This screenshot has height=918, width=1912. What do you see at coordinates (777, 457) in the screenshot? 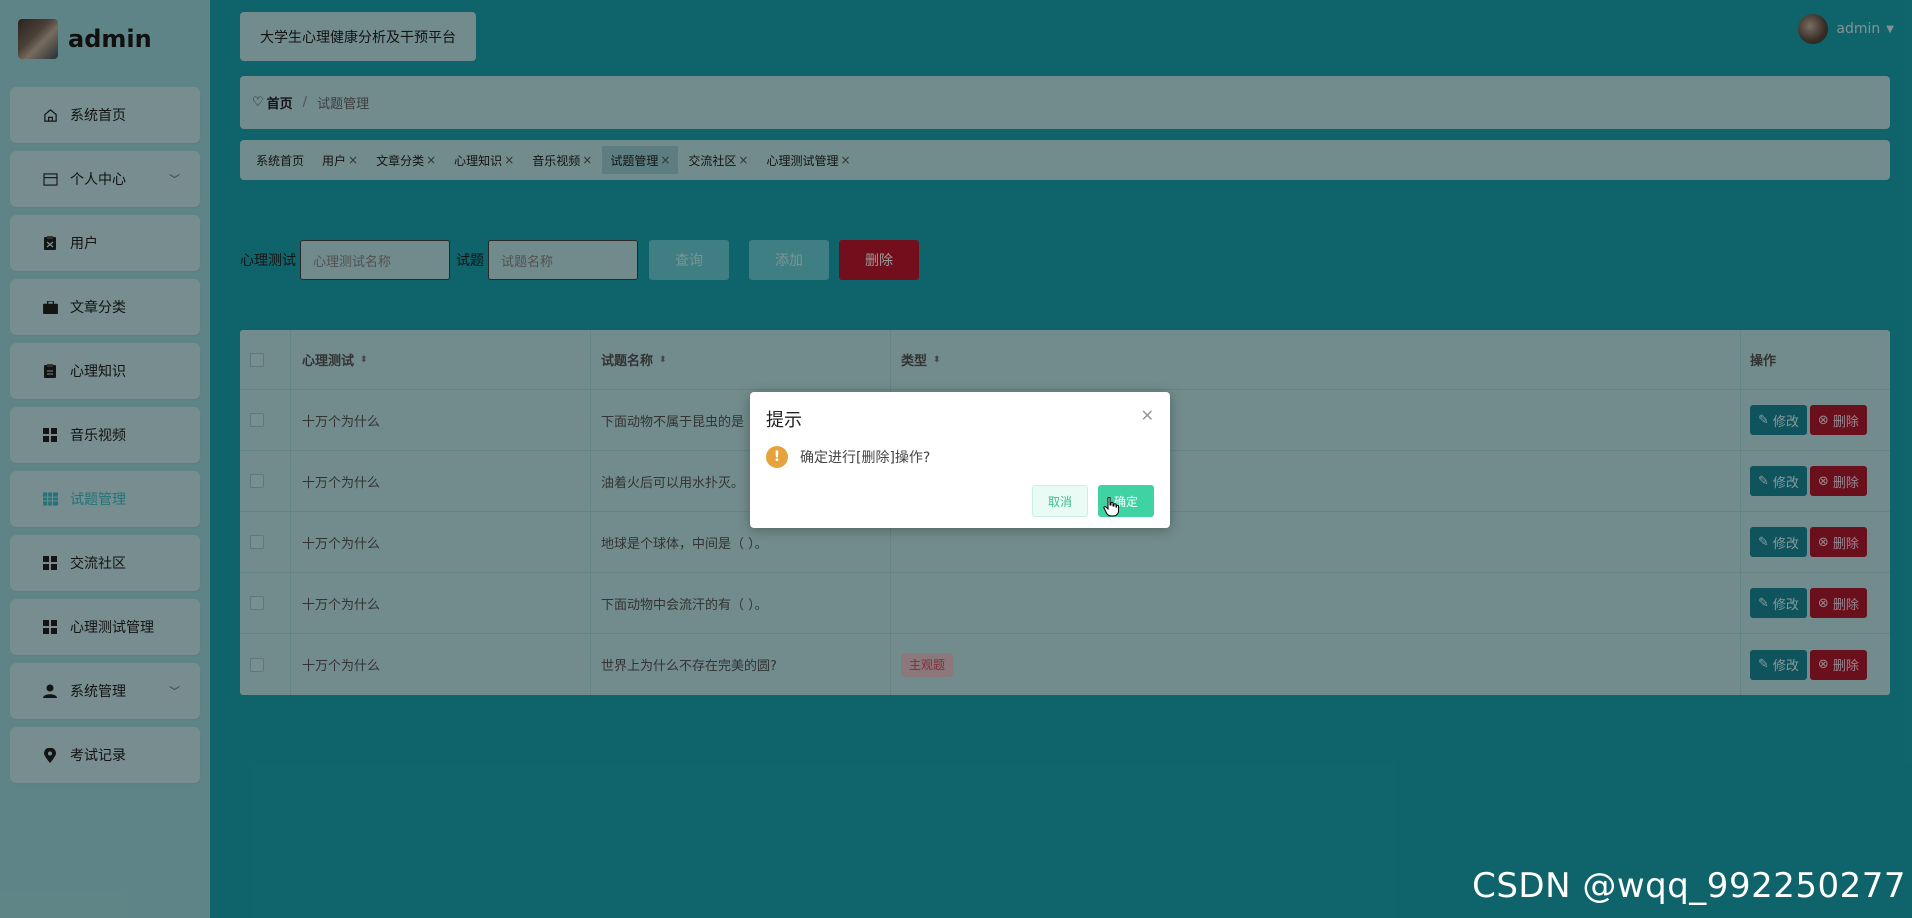
I see `warning-icon: !` at bounding box center [777, 457].